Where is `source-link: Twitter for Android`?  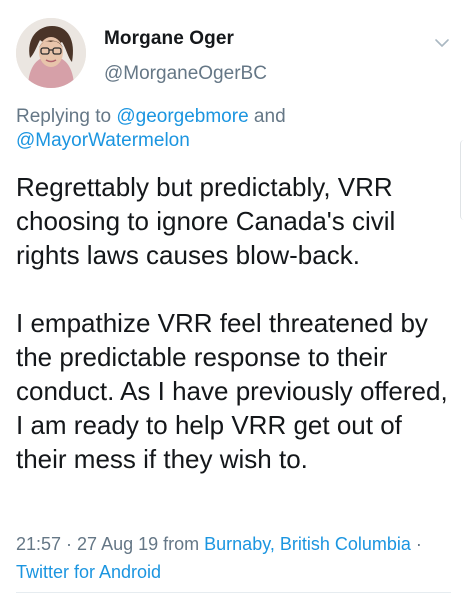 source-link: Twitter for Android is located at coordinates (88, 572).